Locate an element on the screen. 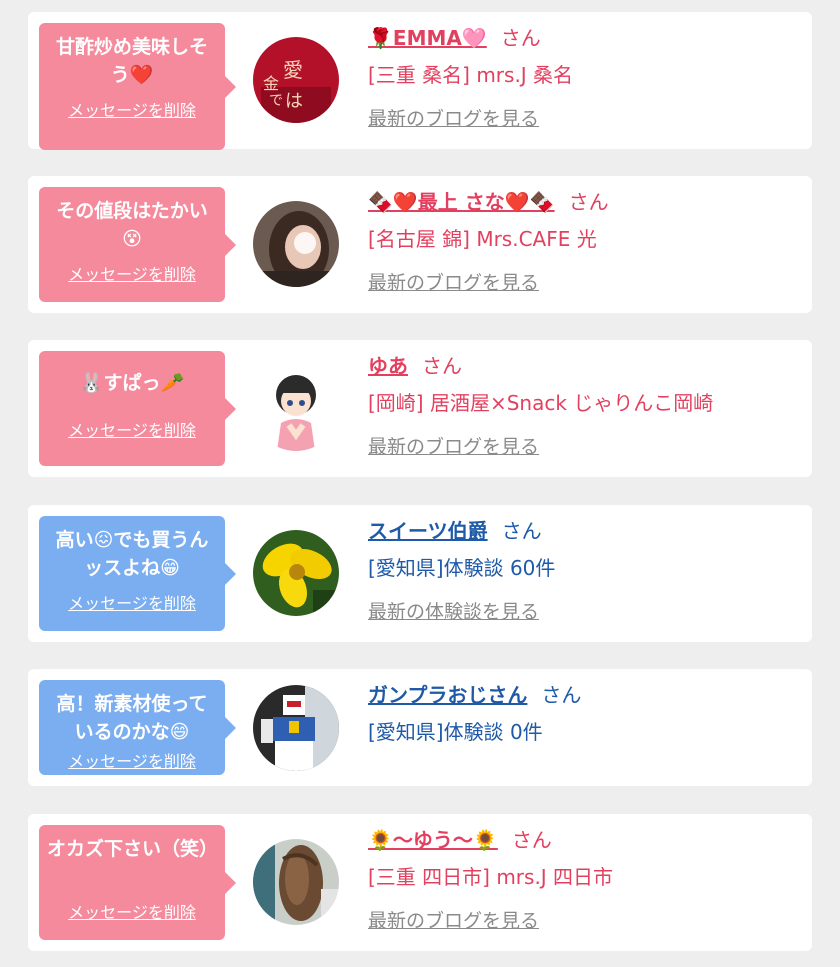  shop-info: [岡崎] 居酒屋×Snack じゃりんこ岡崎 is located at coordinates (541, 403).